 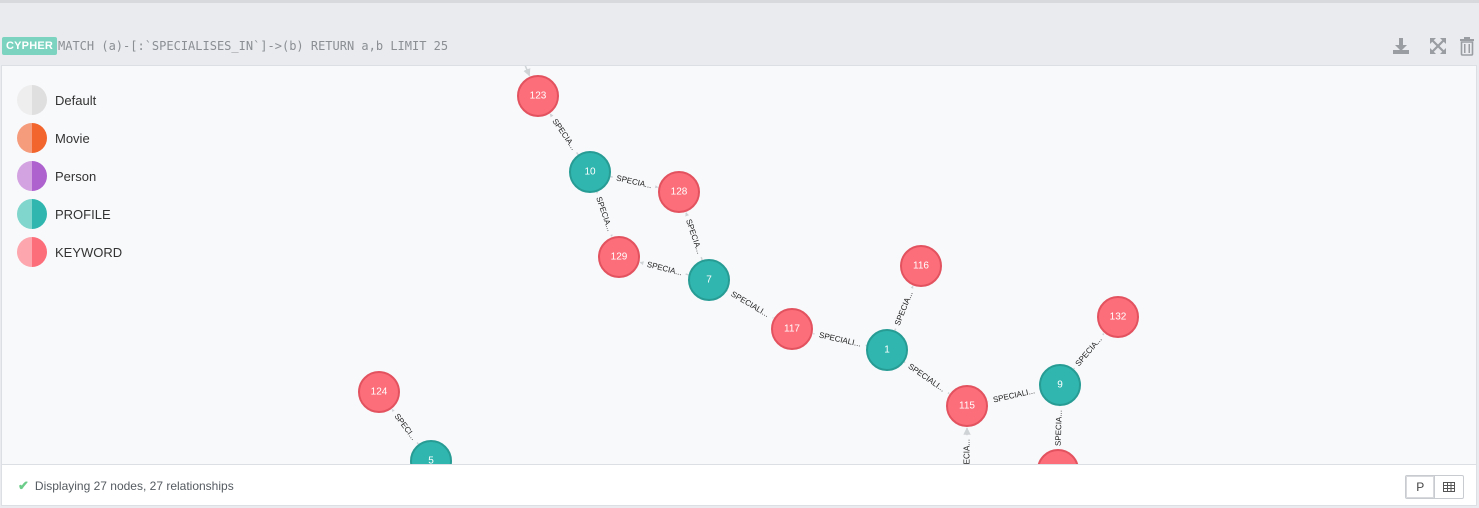 I want to click on node-label: 128, so click(x=679, y=192).